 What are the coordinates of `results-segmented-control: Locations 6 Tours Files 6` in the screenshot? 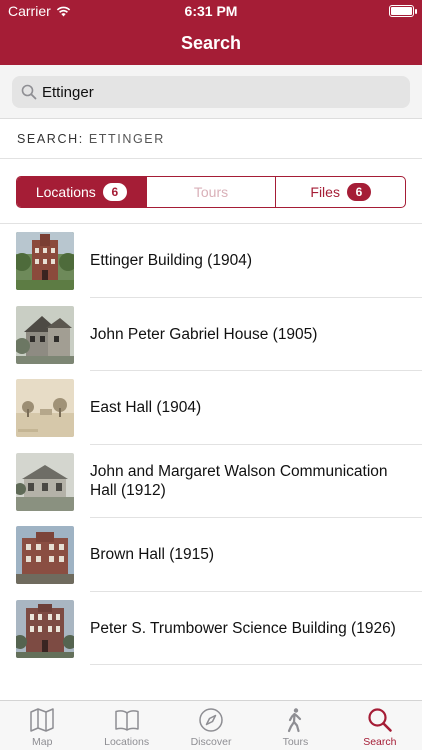 It's located at (211, 192).